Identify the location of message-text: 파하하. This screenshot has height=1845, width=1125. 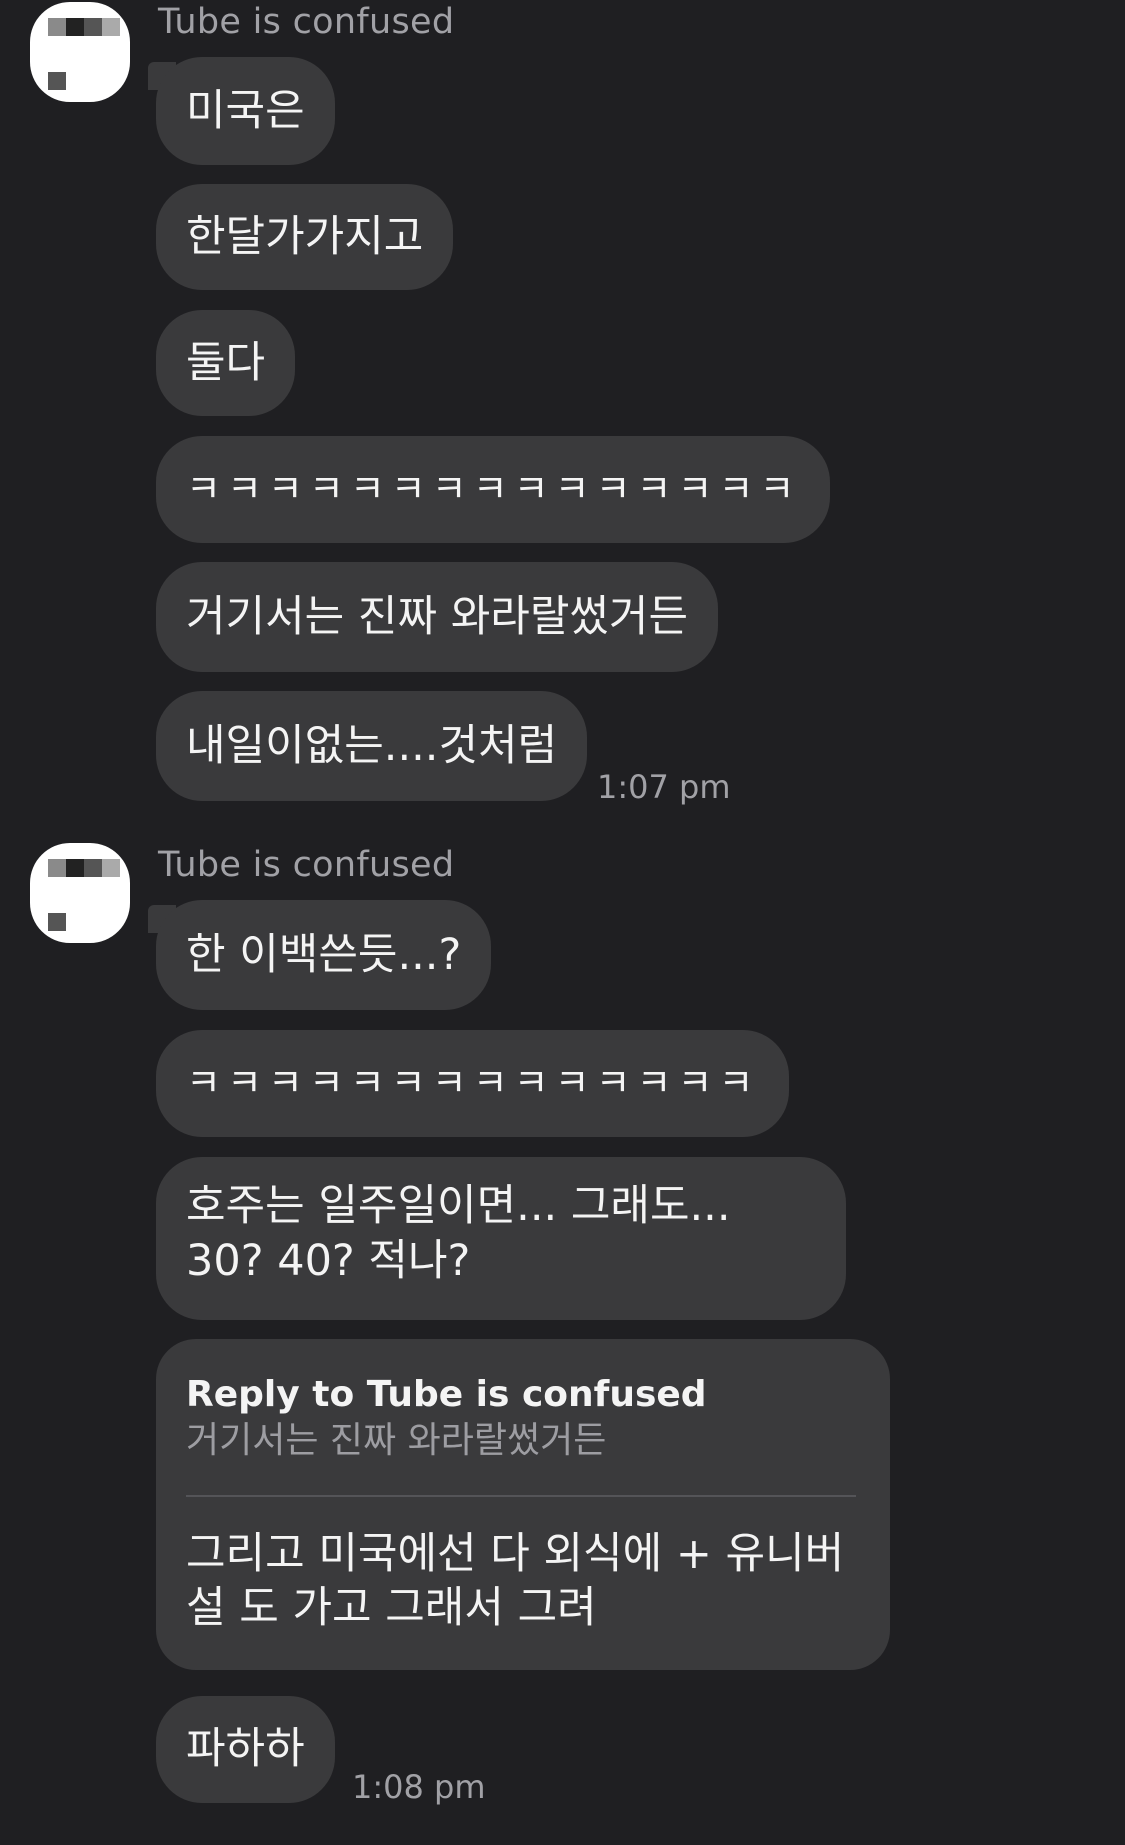
(245, 1749).